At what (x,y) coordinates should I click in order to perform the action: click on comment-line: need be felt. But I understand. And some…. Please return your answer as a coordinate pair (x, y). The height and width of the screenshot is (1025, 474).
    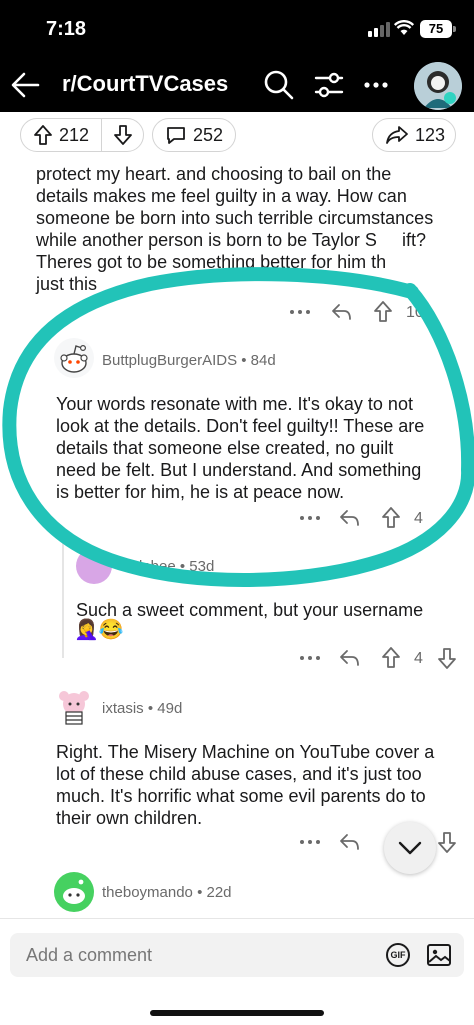
    Looking at the image, I should click on (239, 470).